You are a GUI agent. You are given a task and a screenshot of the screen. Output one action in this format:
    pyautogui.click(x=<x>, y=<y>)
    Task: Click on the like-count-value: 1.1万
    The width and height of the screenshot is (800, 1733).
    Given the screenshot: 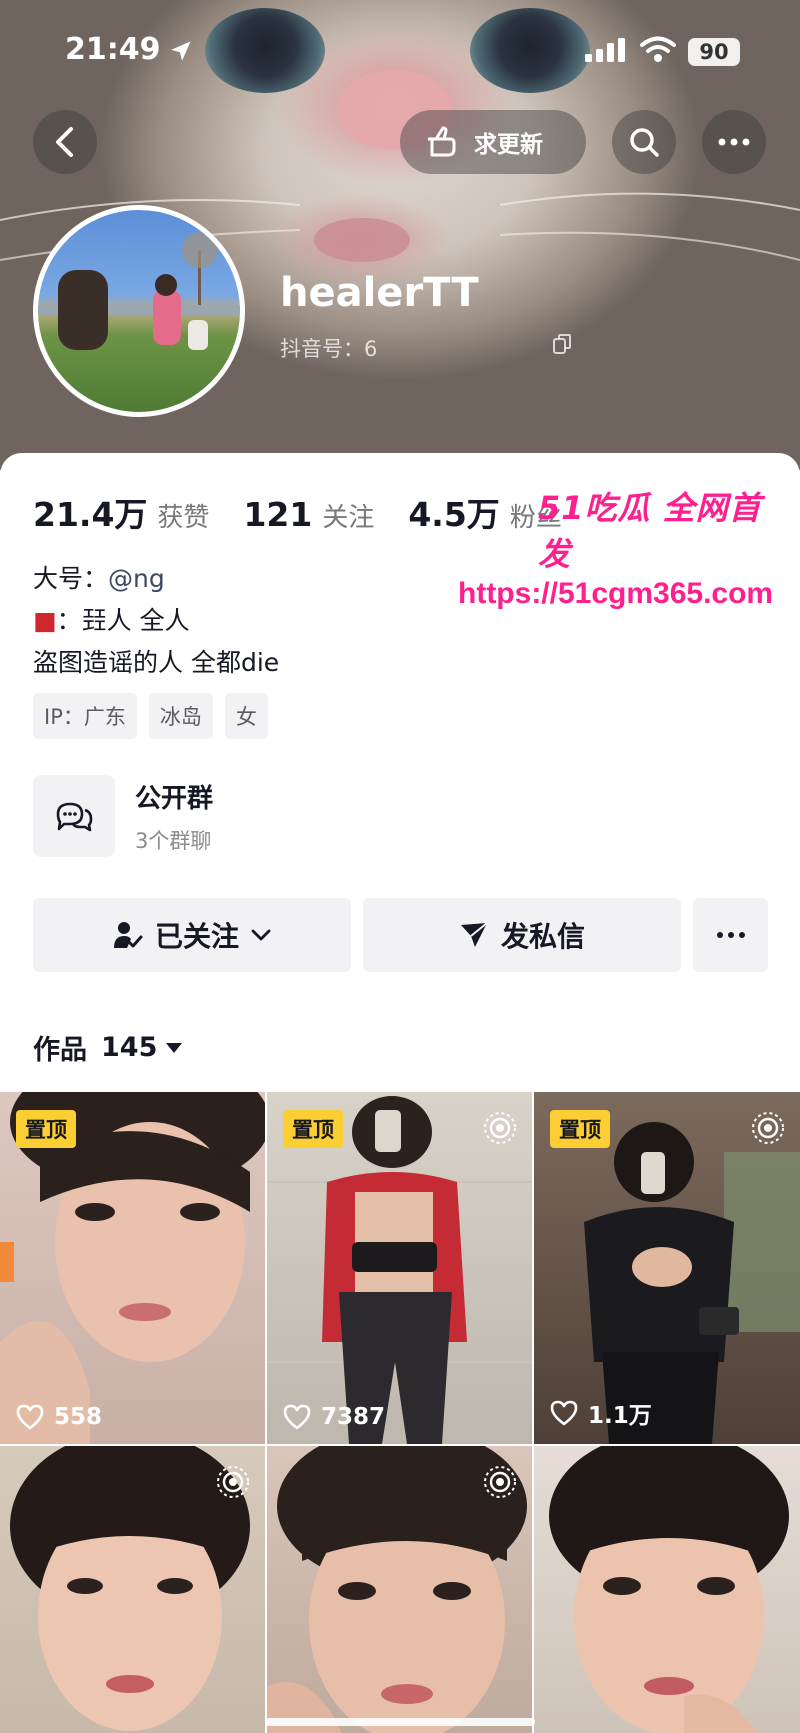 What is the action you would take?
    pyautogui.click(x=620, y=1416)
    